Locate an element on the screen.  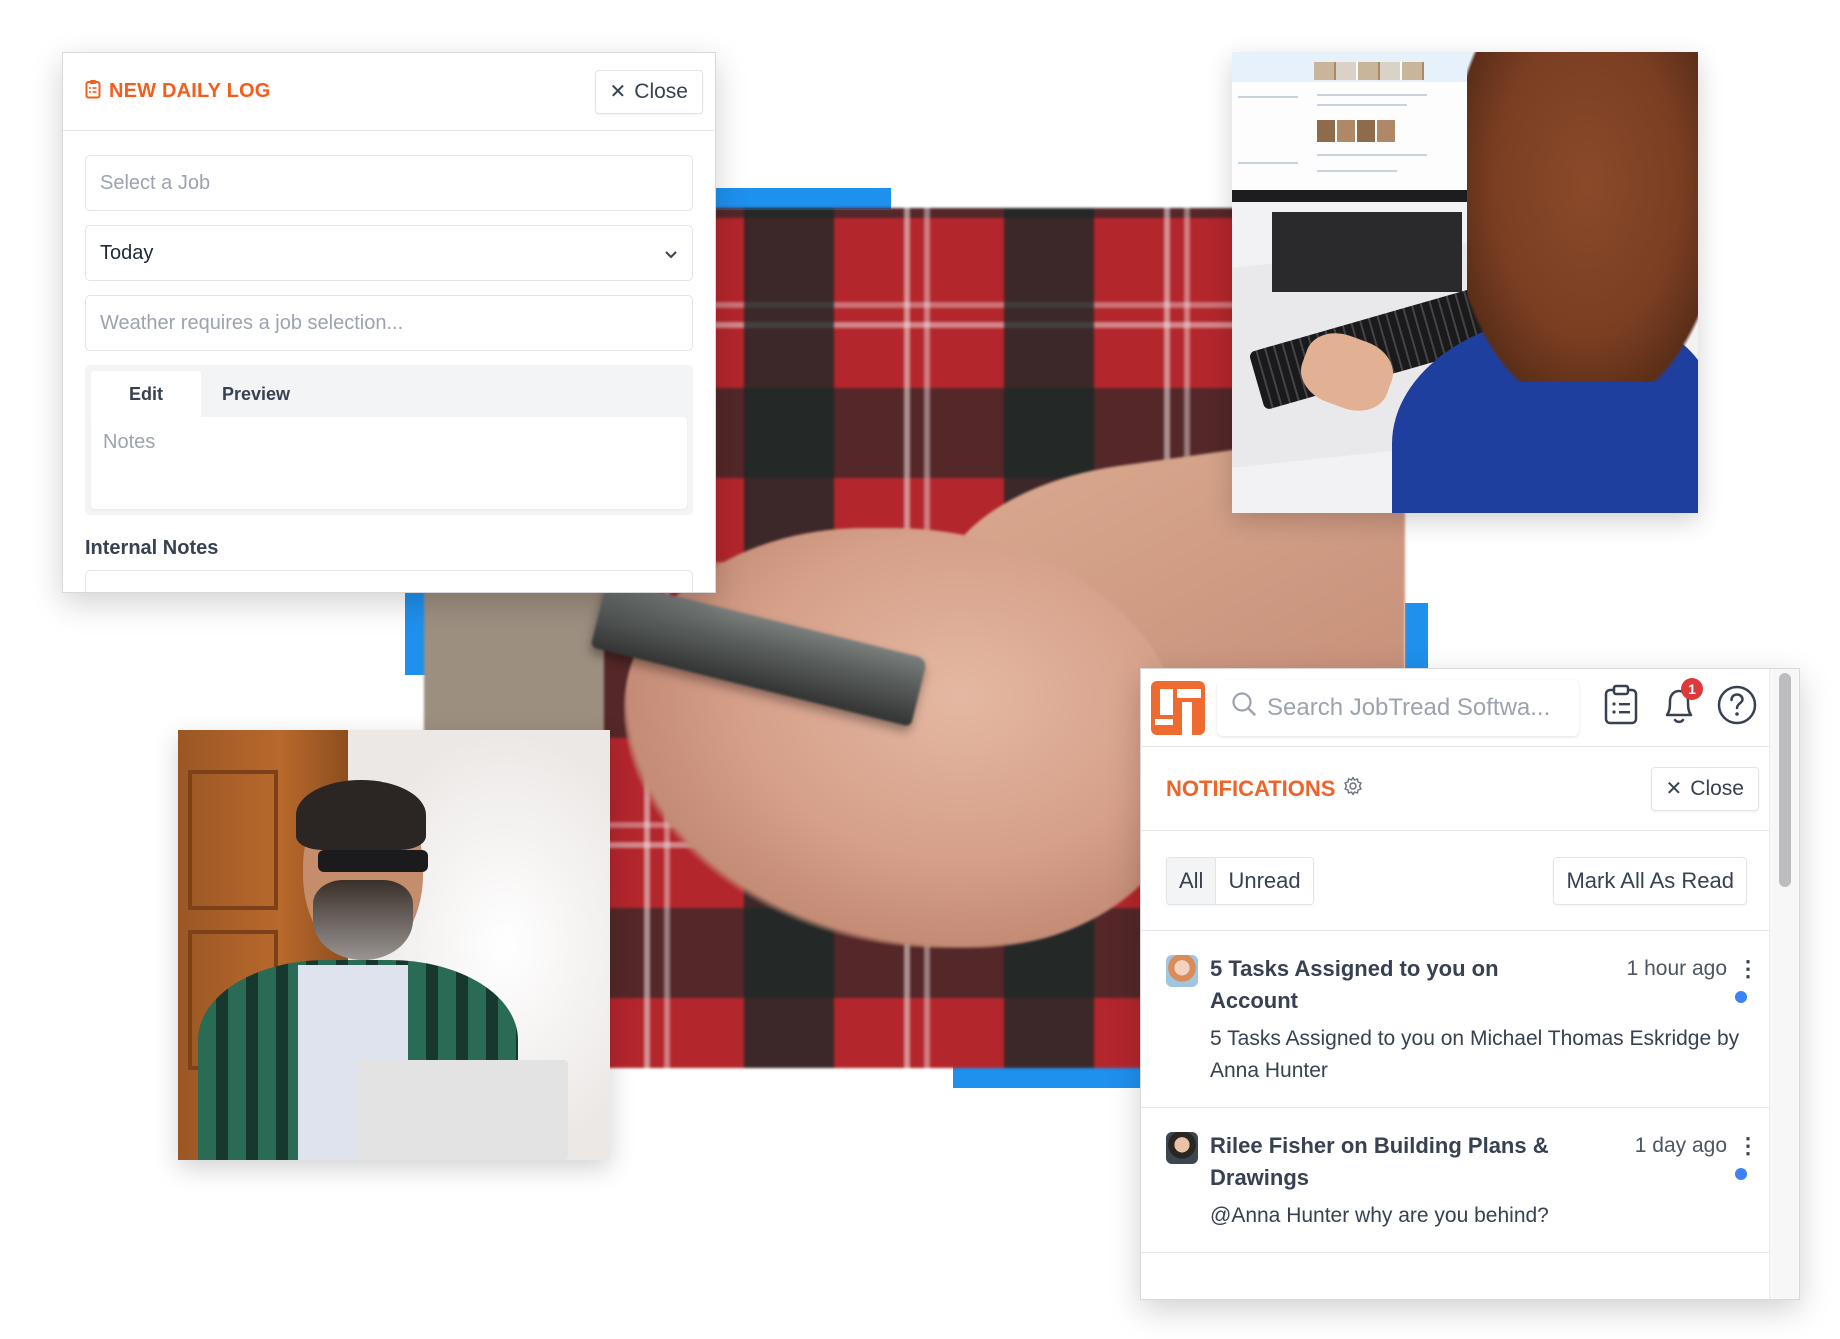
daily-log-title-text: NEW DAILY LOG is located at coordinates (190, 91).